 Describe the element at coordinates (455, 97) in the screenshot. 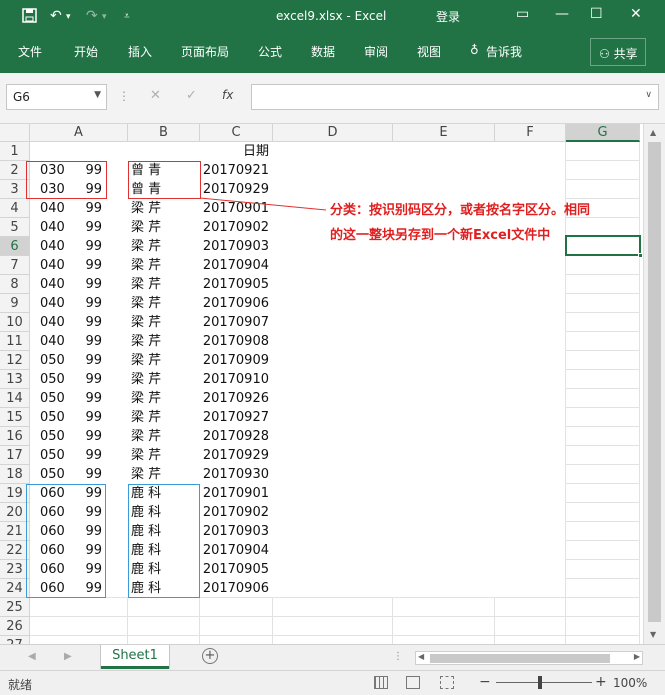

I see `formula-input: ∨` at that location.